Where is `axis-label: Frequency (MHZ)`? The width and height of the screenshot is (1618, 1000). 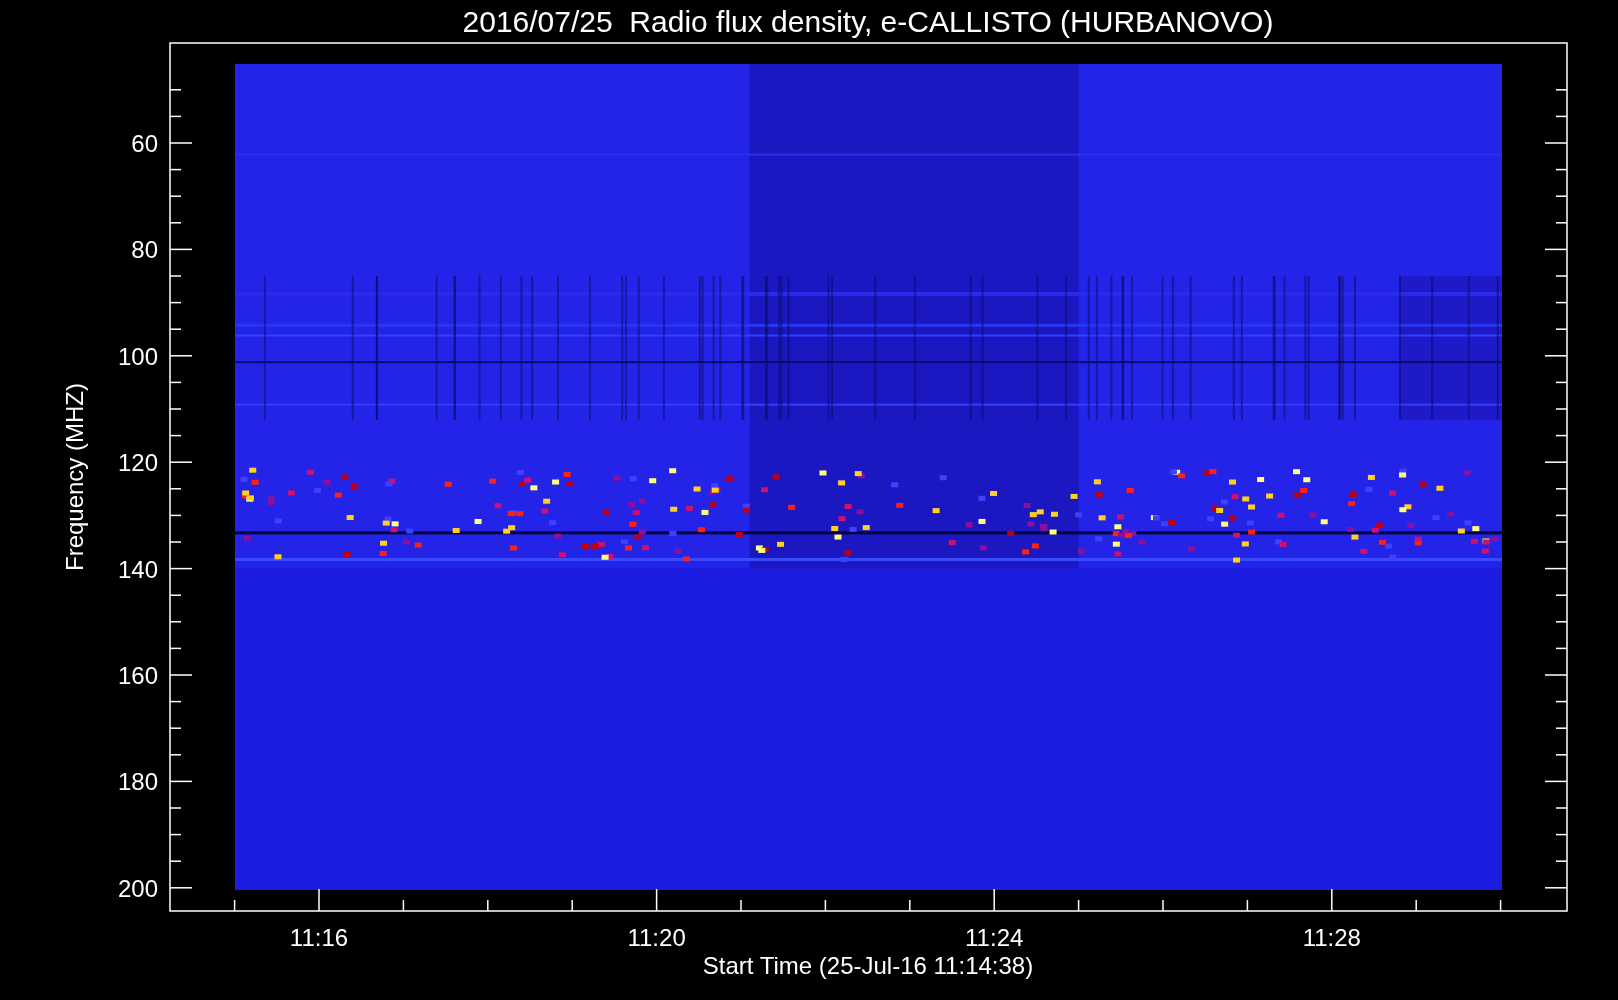
axis-label: Frequency (MHZ) is located at coordinates (74, 477).